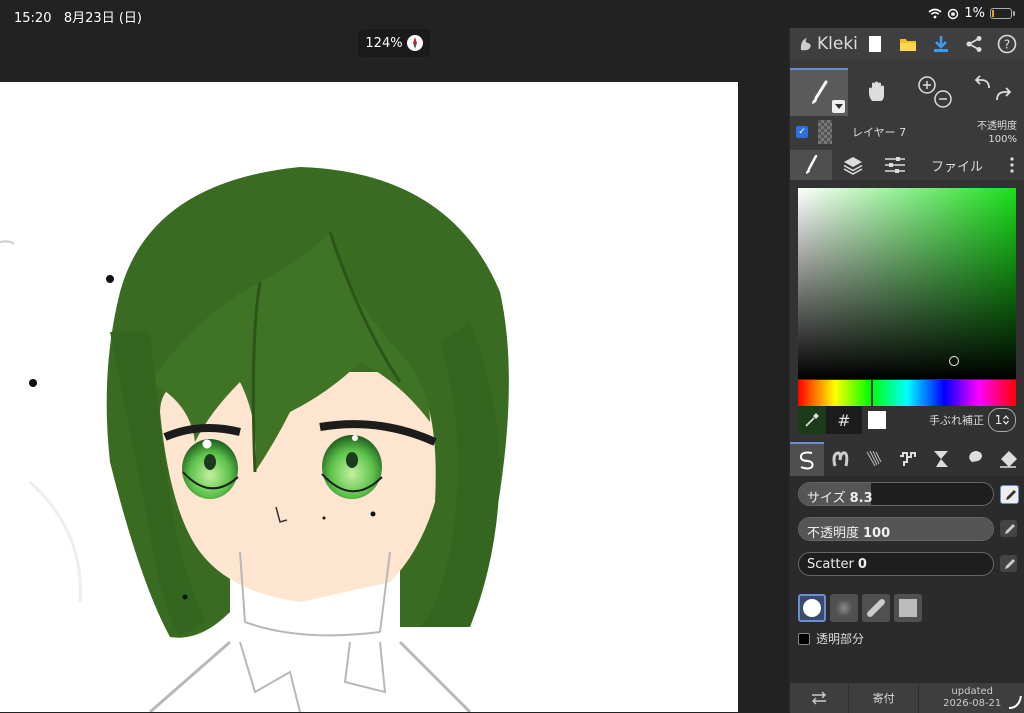  I want to click on top-toolbar: Kleki ?, so click(907, 44).